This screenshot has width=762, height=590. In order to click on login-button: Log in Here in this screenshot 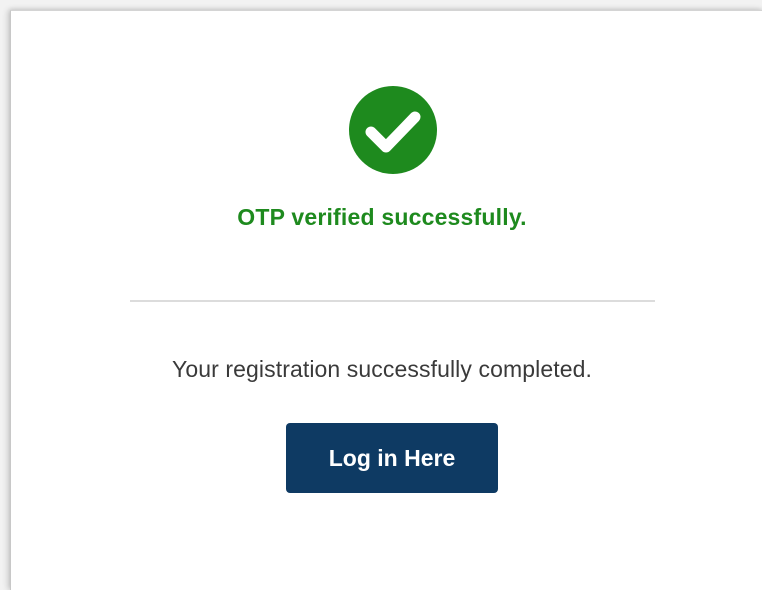, I will do `click(392, 458)`.